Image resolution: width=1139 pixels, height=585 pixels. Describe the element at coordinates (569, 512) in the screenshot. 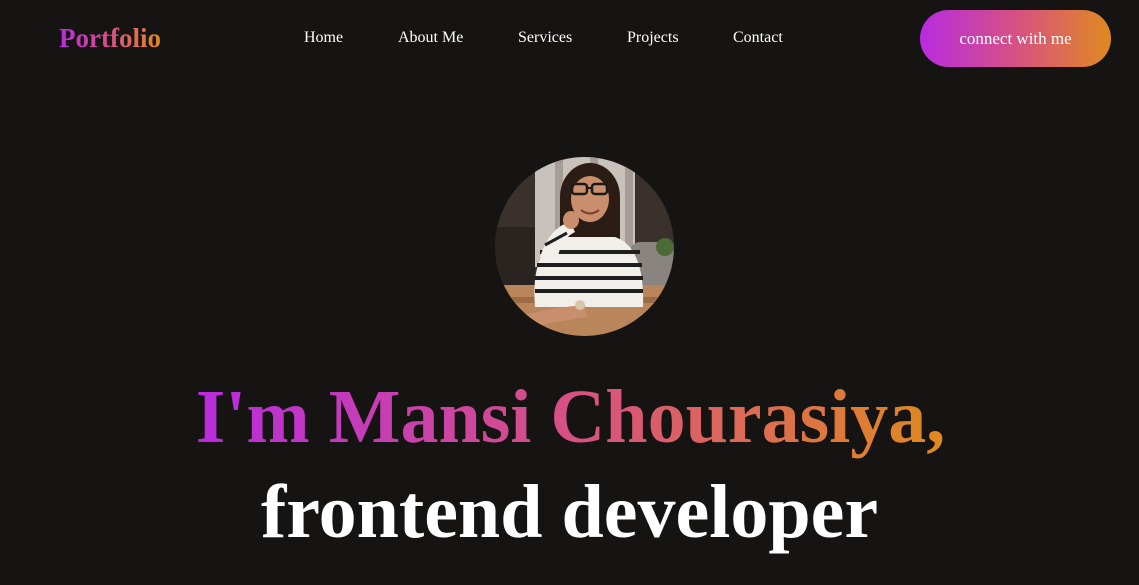

I see `hero-role: frontend developer` at that location.